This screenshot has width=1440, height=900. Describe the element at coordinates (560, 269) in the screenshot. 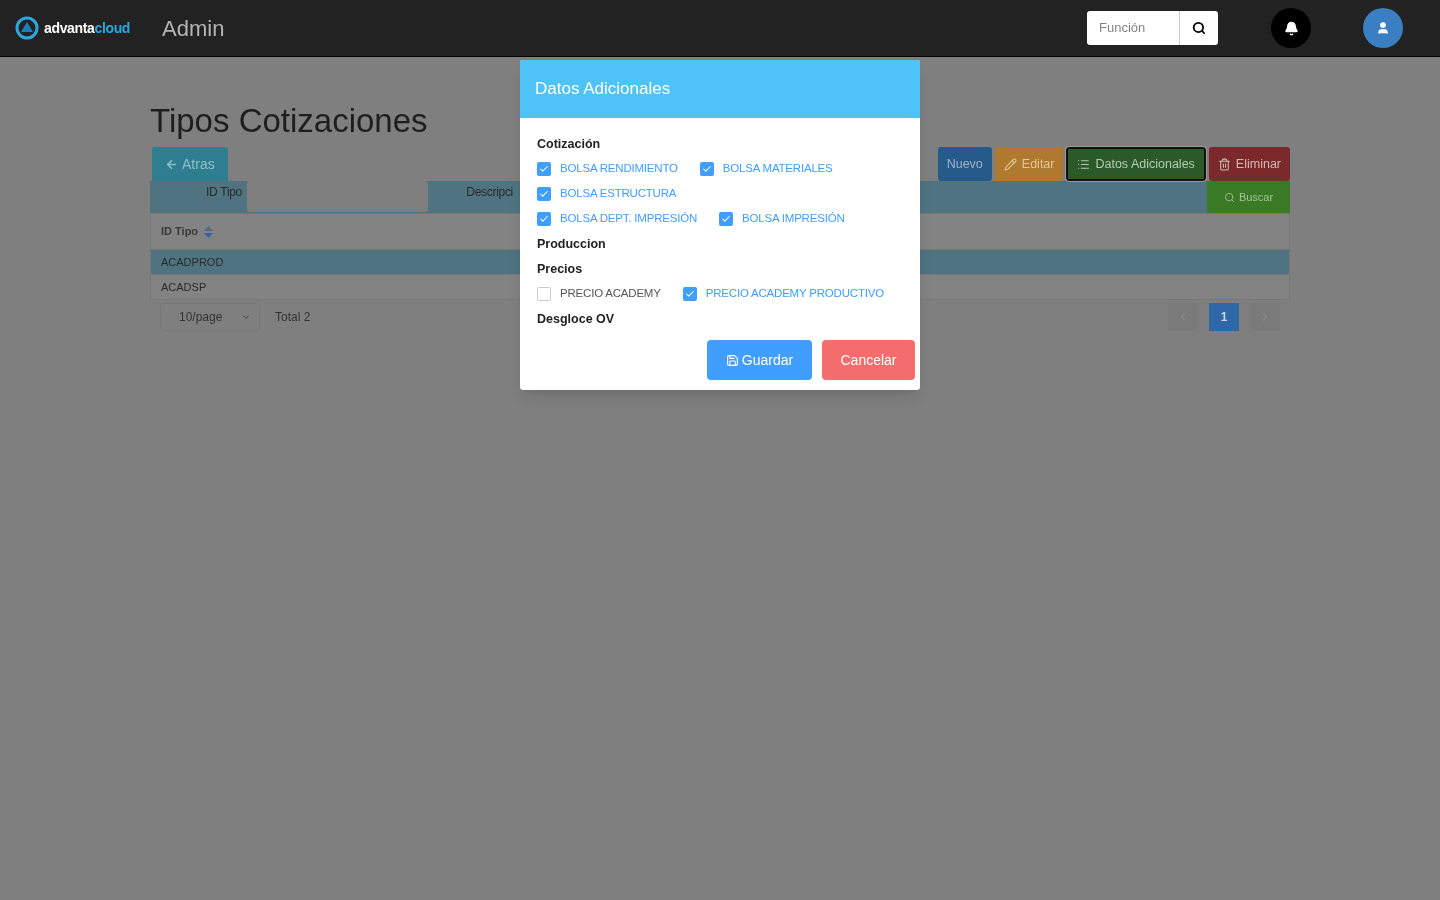

I see `section-title: Precios` at that location.